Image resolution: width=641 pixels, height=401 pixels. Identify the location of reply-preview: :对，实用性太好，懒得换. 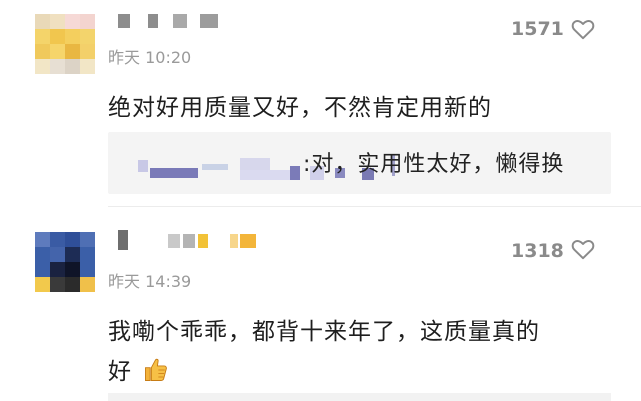
(359, 163).